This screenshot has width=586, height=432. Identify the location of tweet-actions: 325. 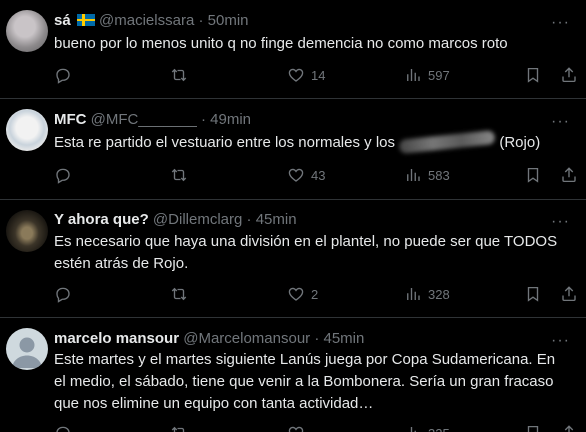
(320, 427).